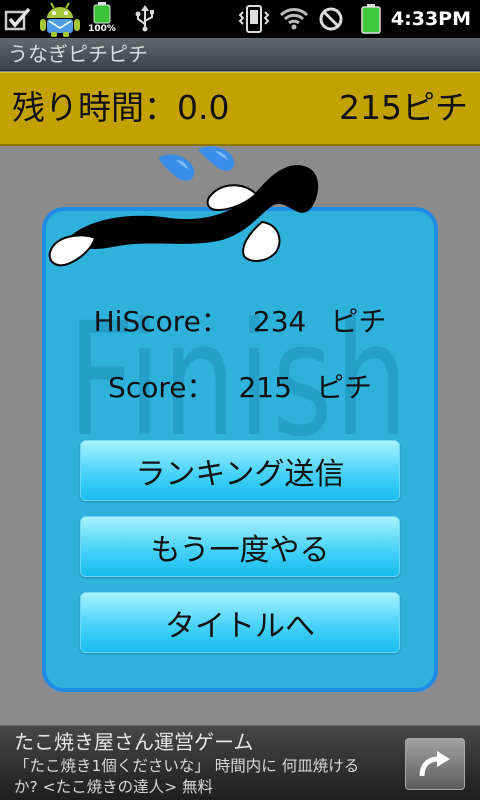  What do you see at coordinates (430, 19) in the screenshot?
I see `status-clock: 4:33PM` at bounding box center [430, 19].